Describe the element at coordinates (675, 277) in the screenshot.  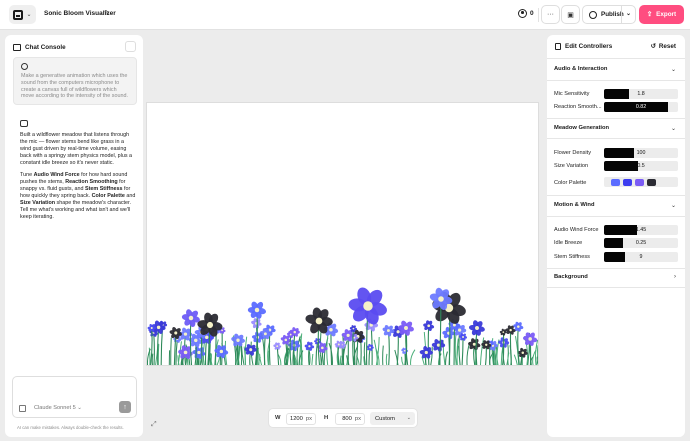
I see `chevron-right-icon: ›` at that location.